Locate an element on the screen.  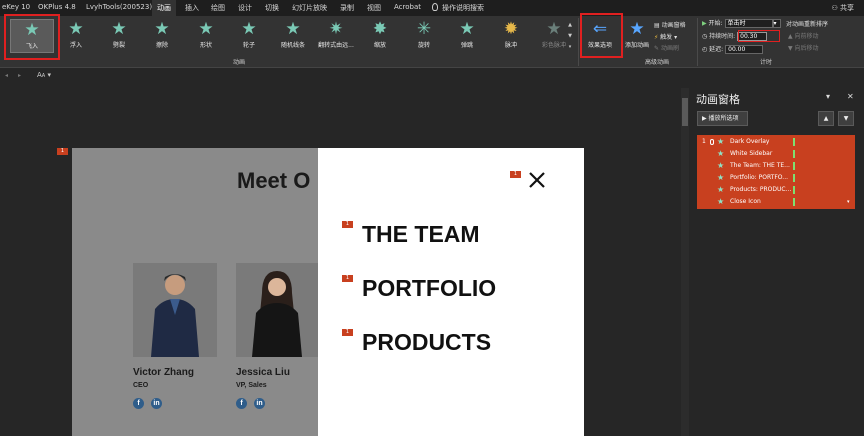
editor-scrollbar is located at coordinates (685, 262).